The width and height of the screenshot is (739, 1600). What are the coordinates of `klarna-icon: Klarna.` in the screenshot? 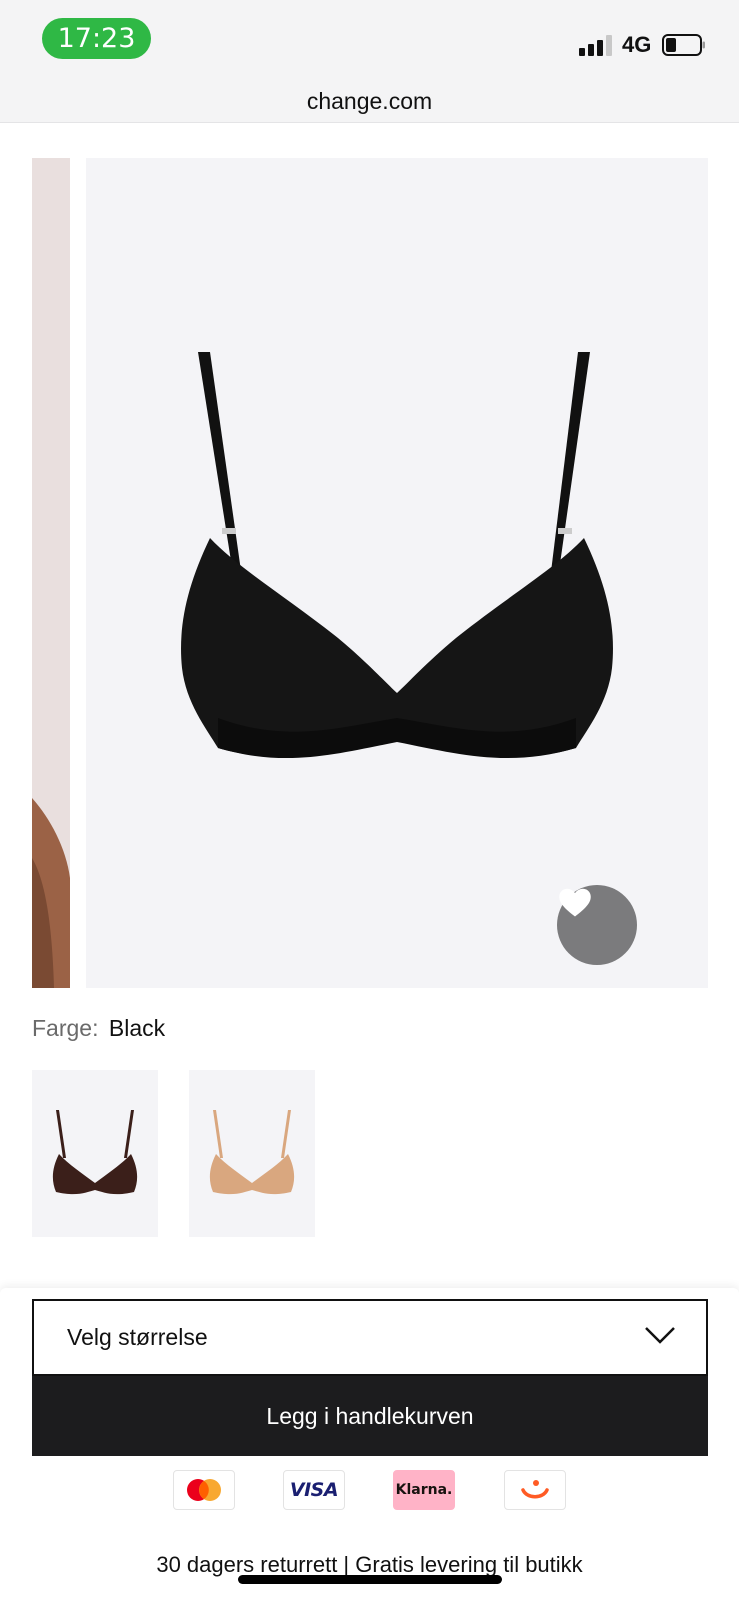 It's located at (424, 1490).